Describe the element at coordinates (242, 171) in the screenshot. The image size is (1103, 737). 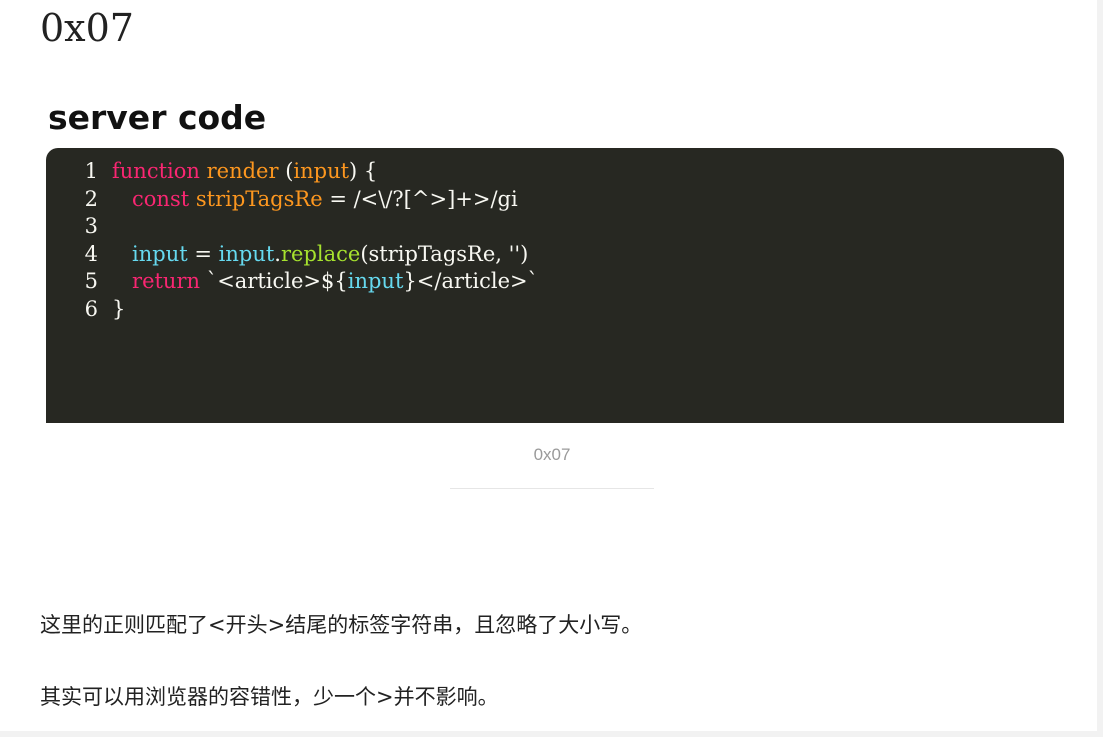
I see `code-token: render` at that location.